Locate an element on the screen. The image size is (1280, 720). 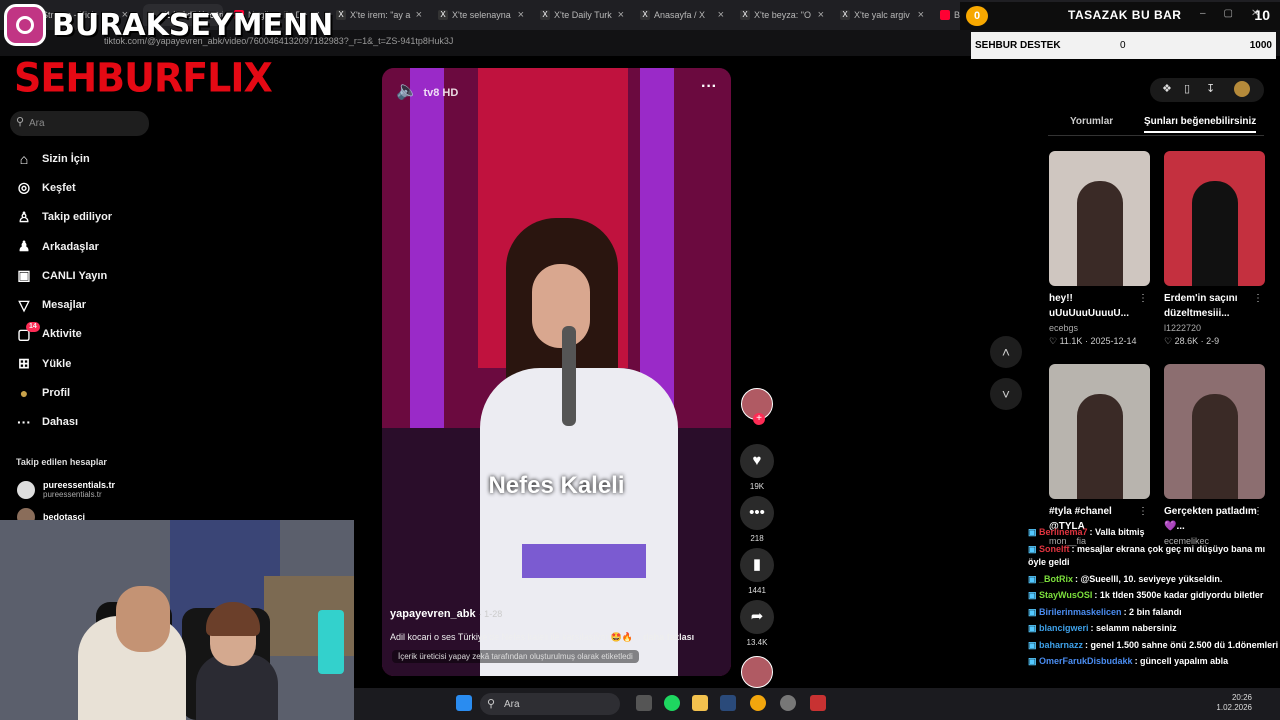
chat-text: : 2 bin falandı is located at coordinates (1152, 611).